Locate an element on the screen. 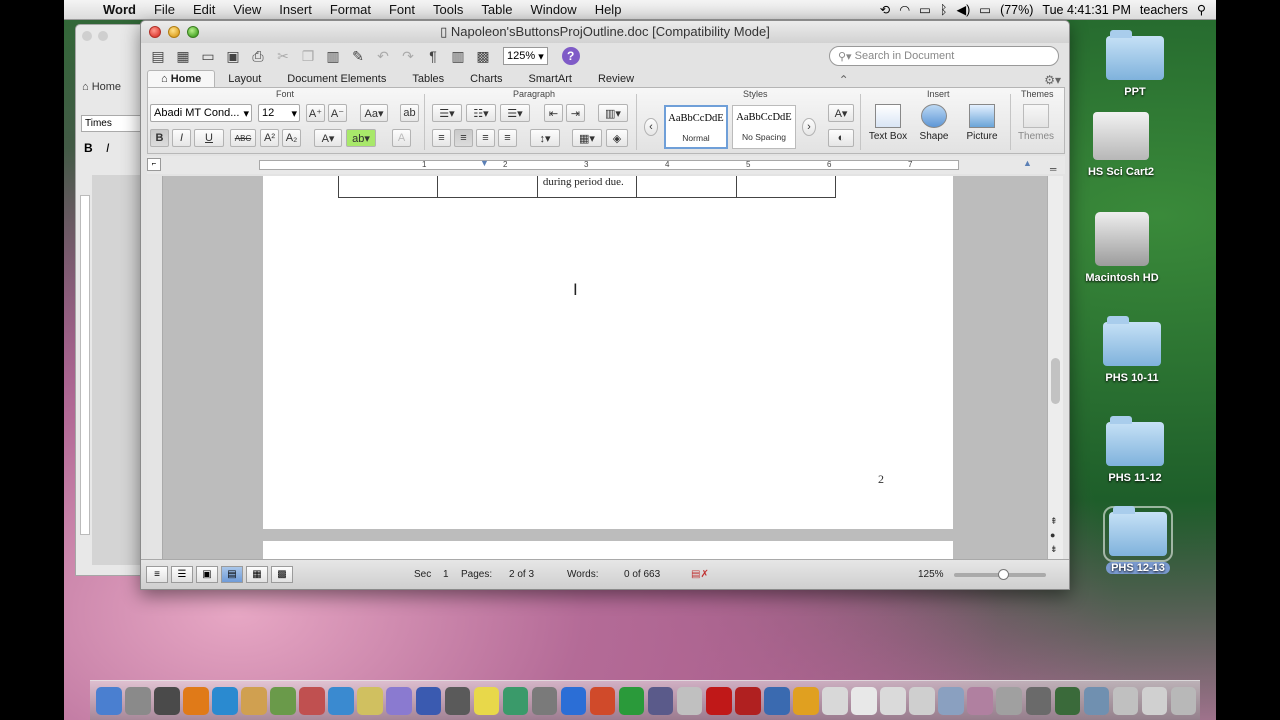 The image size is (1280, 720). decrease-indent-icon: ⇤ is located at coordinates (553, 113).